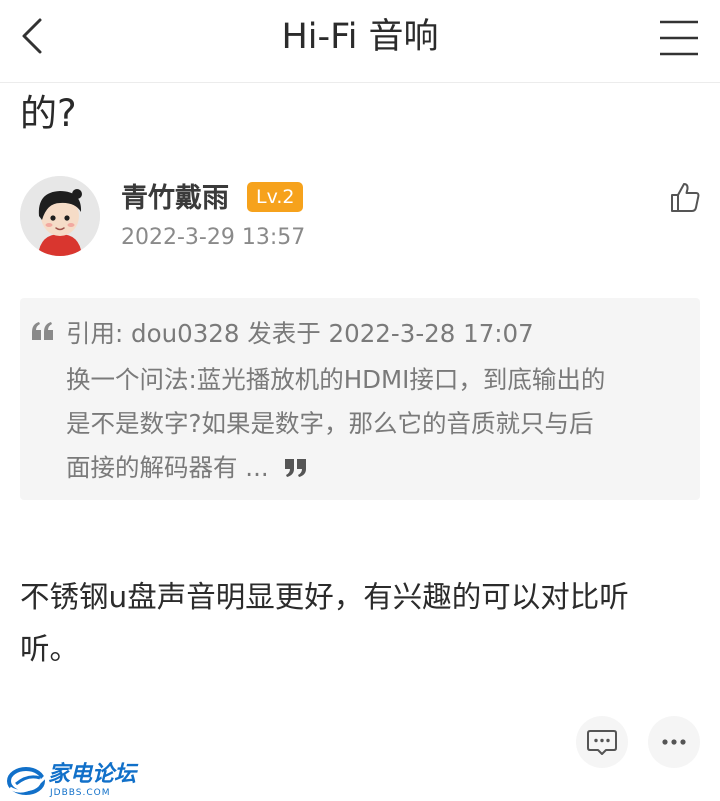  What do you see at coordinates (275, 197) in the screenshot?
I see `level-badge: Lv.2` at bounding box center [275, 197].